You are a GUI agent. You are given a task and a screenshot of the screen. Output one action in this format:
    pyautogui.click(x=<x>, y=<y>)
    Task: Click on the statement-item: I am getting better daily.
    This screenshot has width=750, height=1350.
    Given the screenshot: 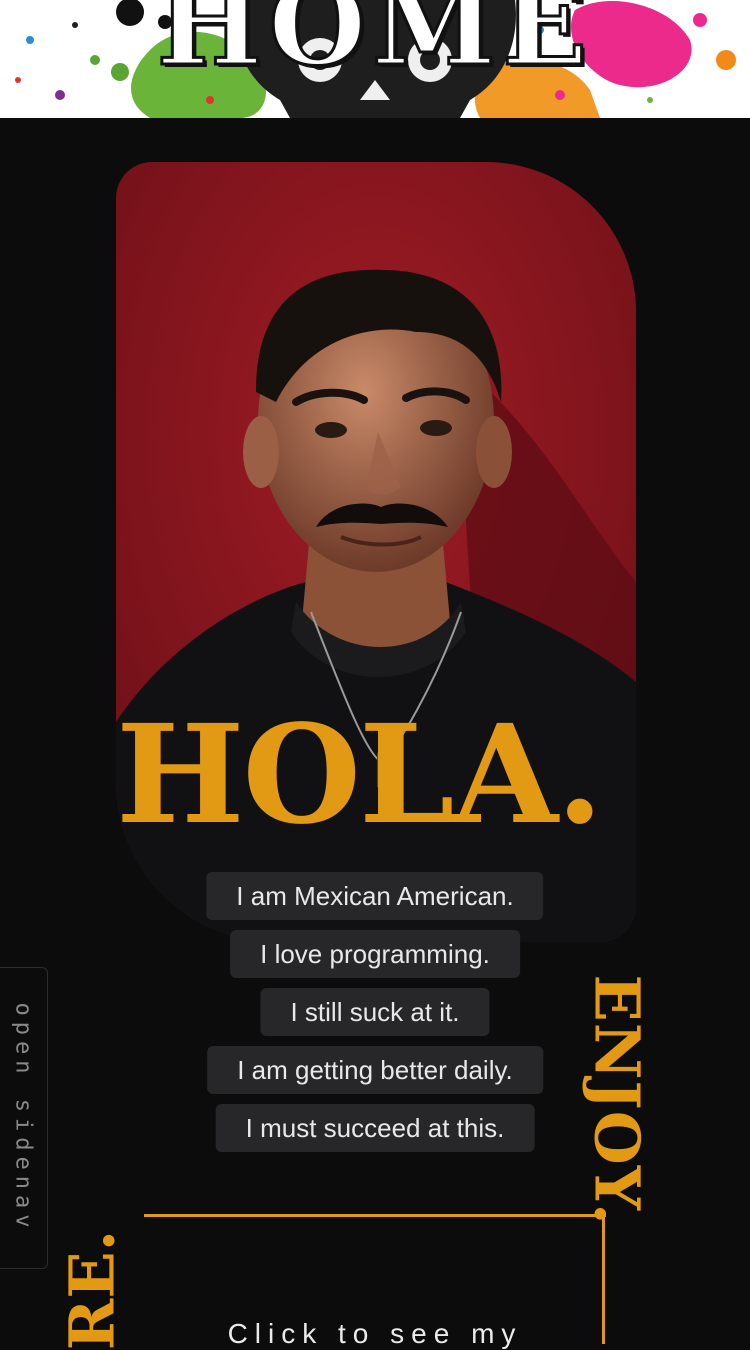 What is the action you would take?
    pyautogui.click(x=375, y=1070)
    